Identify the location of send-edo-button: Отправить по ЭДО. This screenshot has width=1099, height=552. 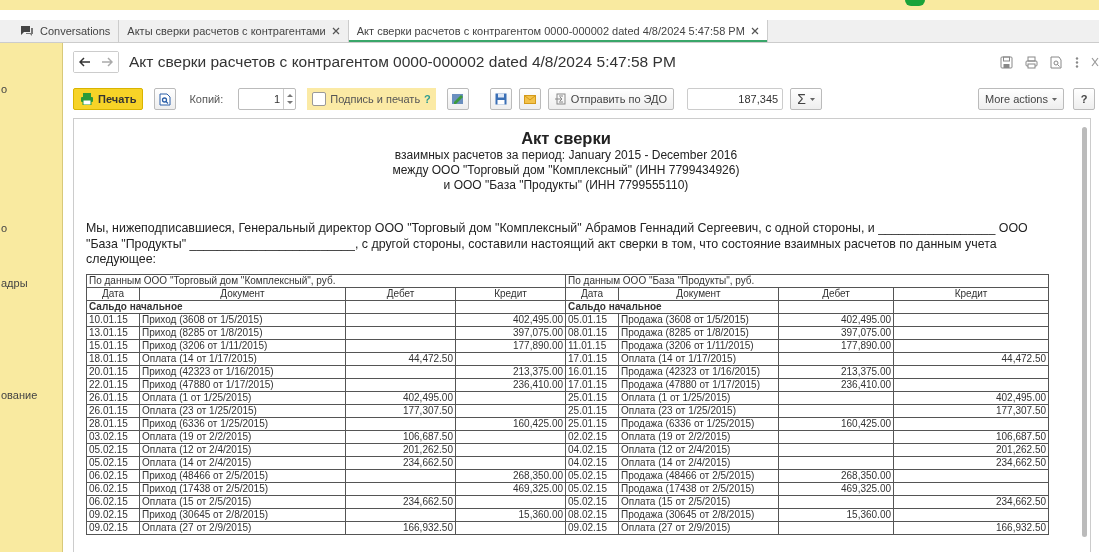
(611, 99).